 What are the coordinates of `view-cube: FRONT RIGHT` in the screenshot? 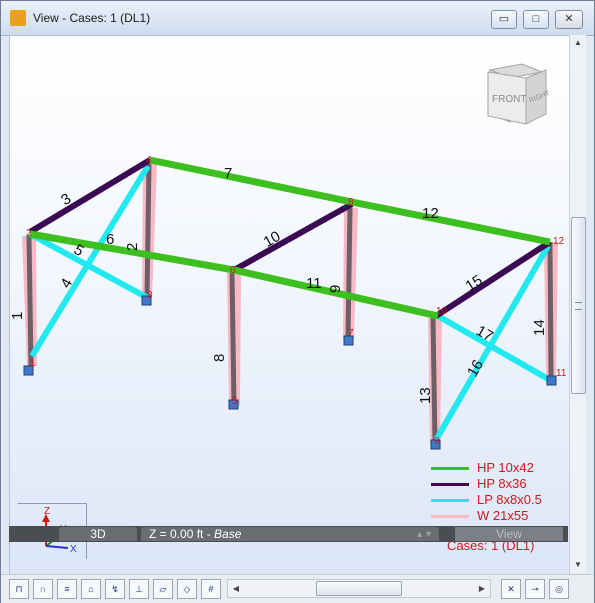 It's located at (516, 92).